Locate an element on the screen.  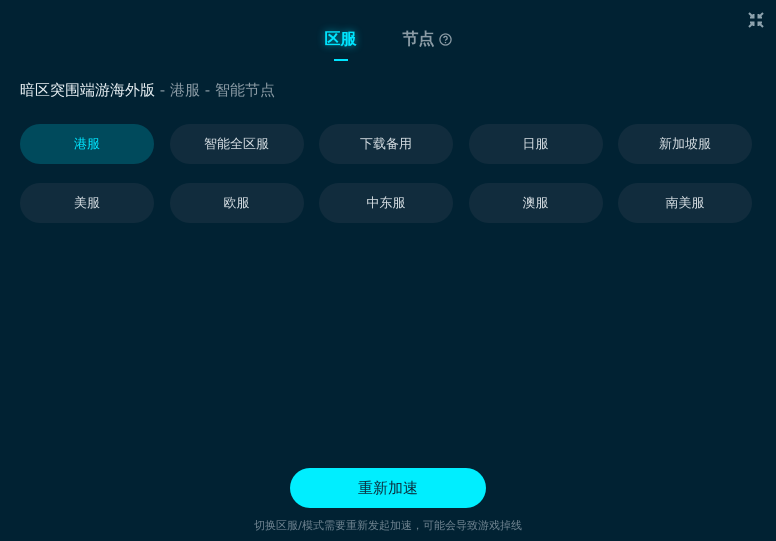
reaccelerate-button: 重新加速 is located at coordinates (388, 488).